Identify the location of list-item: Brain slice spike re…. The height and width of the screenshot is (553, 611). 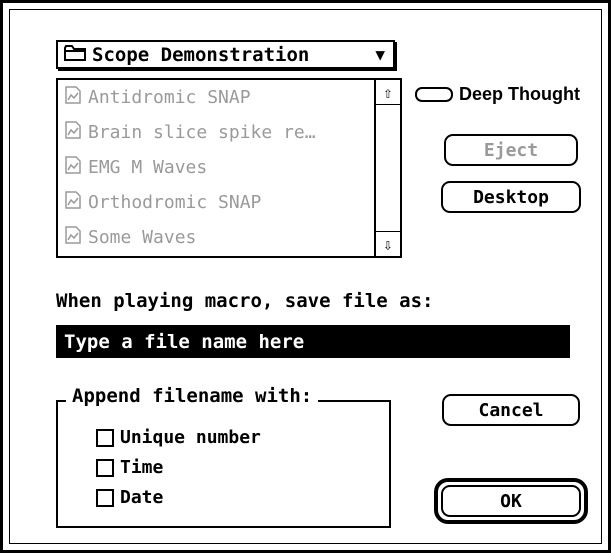
(217, 132).